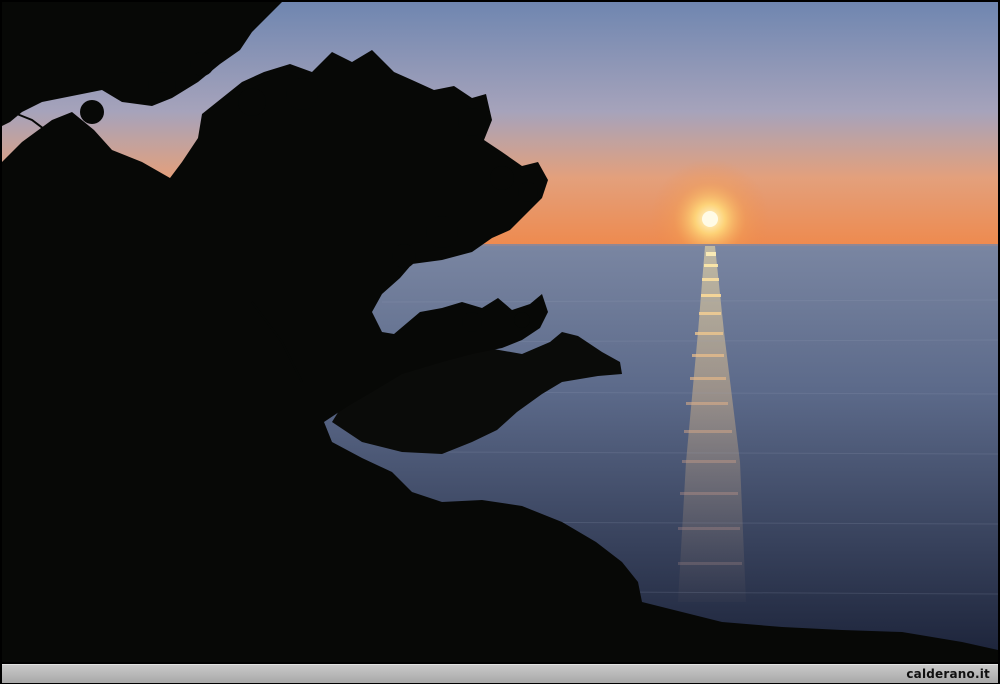  I want to click on sun, so click(710, 219).